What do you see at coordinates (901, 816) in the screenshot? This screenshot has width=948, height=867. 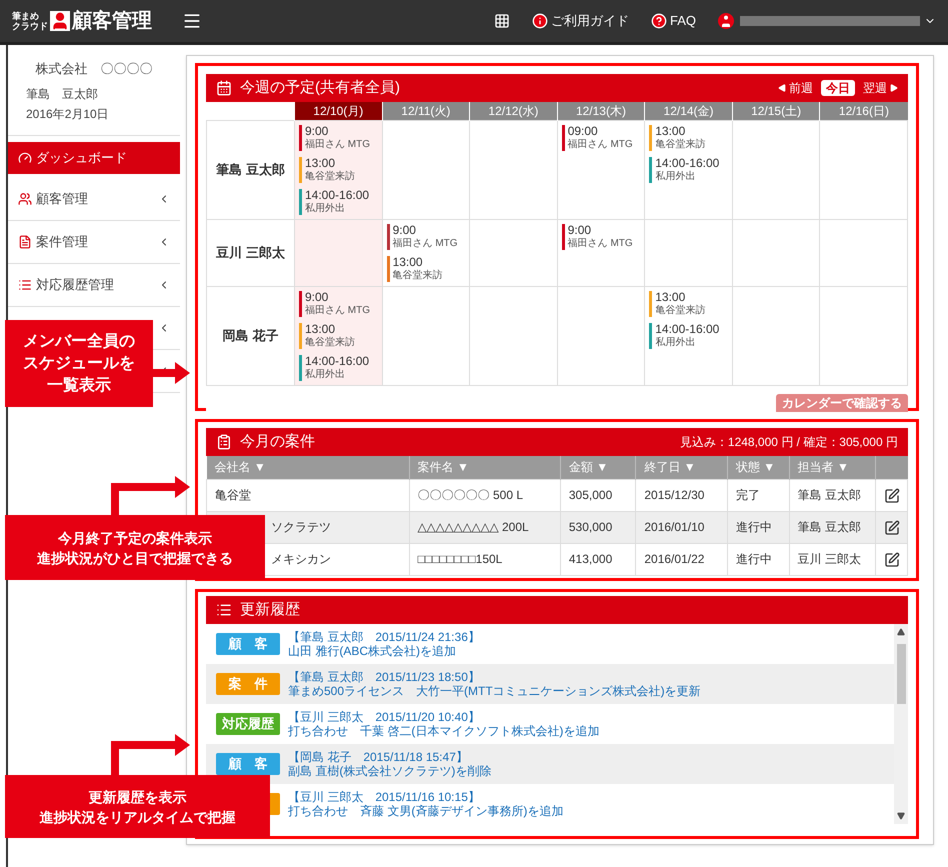 I see `scroll-down-icon` at bounding box center [901, 816].